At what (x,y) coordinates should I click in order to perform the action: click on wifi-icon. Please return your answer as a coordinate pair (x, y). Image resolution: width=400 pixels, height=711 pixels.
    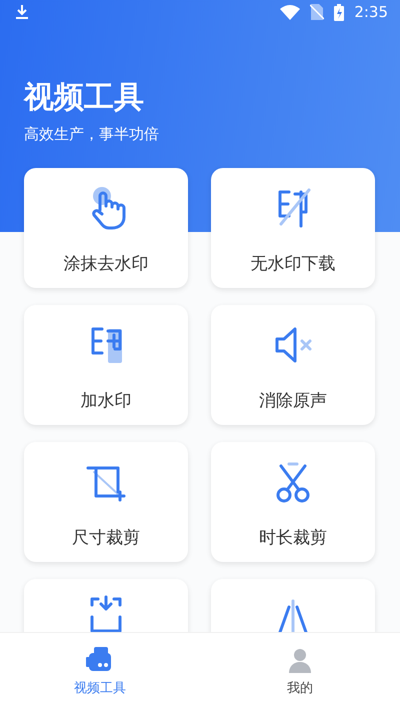
    Looking at the image, I should click on (290, 12).